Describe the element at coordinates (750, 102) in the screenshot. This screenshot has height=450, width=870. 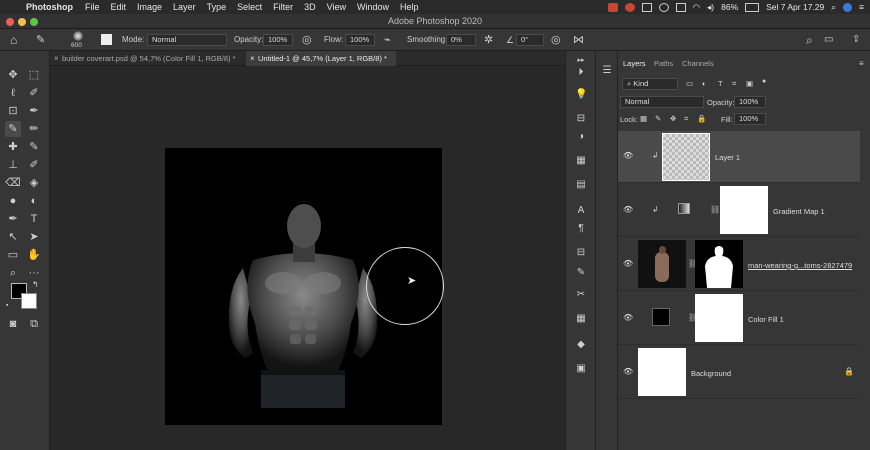
I see `layer-opacity-field: 100%` at that location.